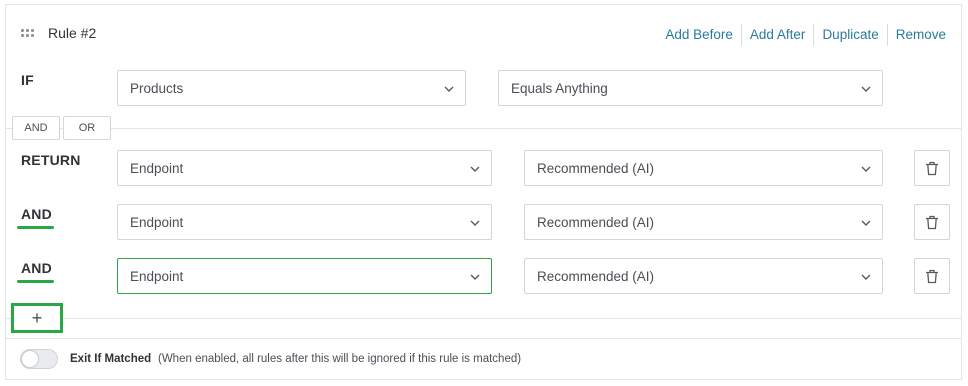 This screenshot has height=386, width=968. I want to click on plus-icon: +, so click(37, 318).